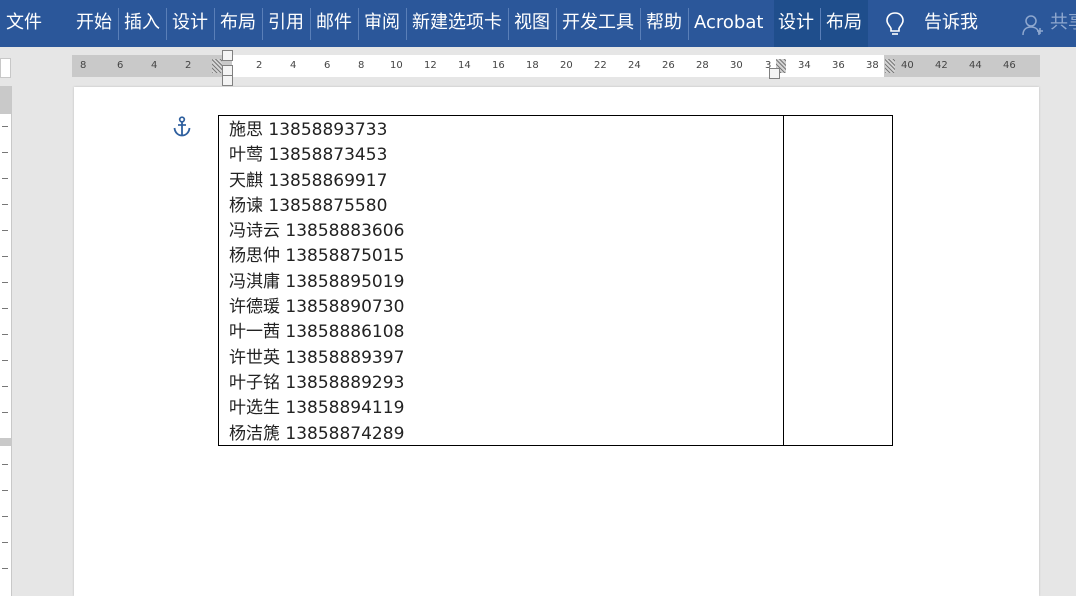  Describe the element at coordinates (227, 80) in the screenshot. I see `left-indent-marker` at that location.